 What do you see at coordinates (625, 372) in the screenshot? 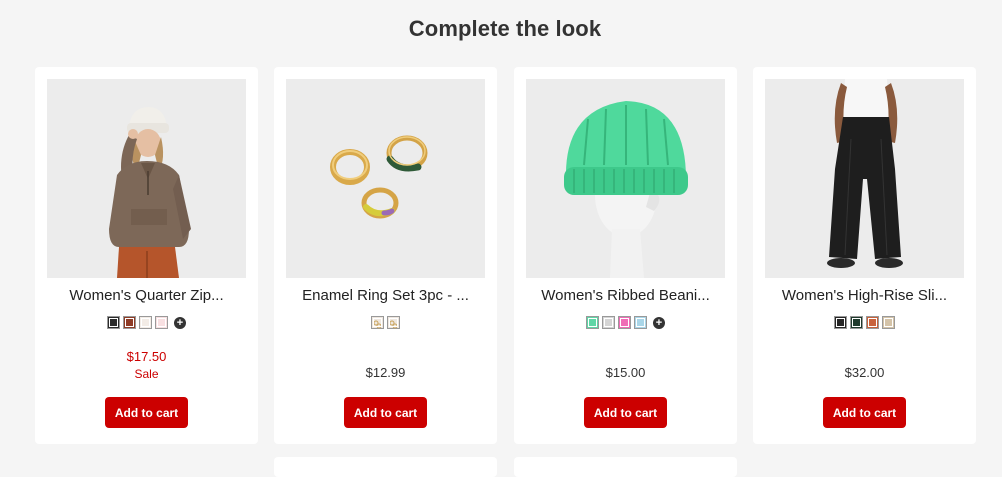
I see `product-price: $15.00` at bounding box center [625, 372].